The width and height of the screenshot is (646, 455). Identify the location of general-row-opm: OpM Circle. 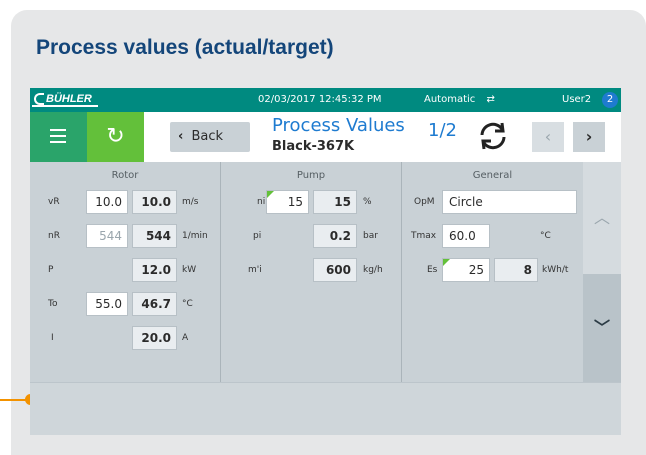
(492, 202).